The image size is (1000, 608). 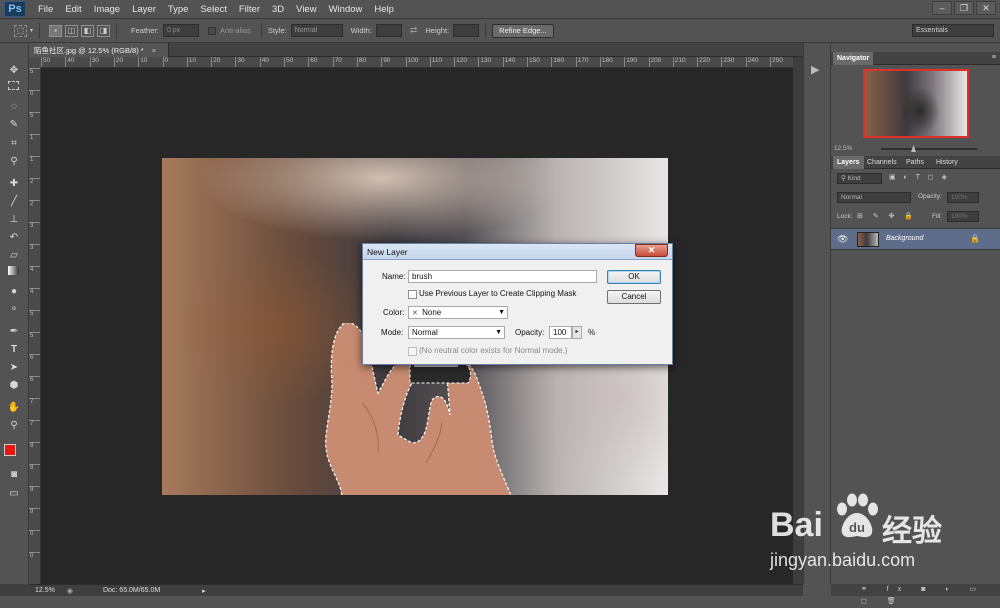 What do you see at coordinates (278, 9) in the screenshot?
I see `menu-3d: 3D` at bounding box center [278, 9].